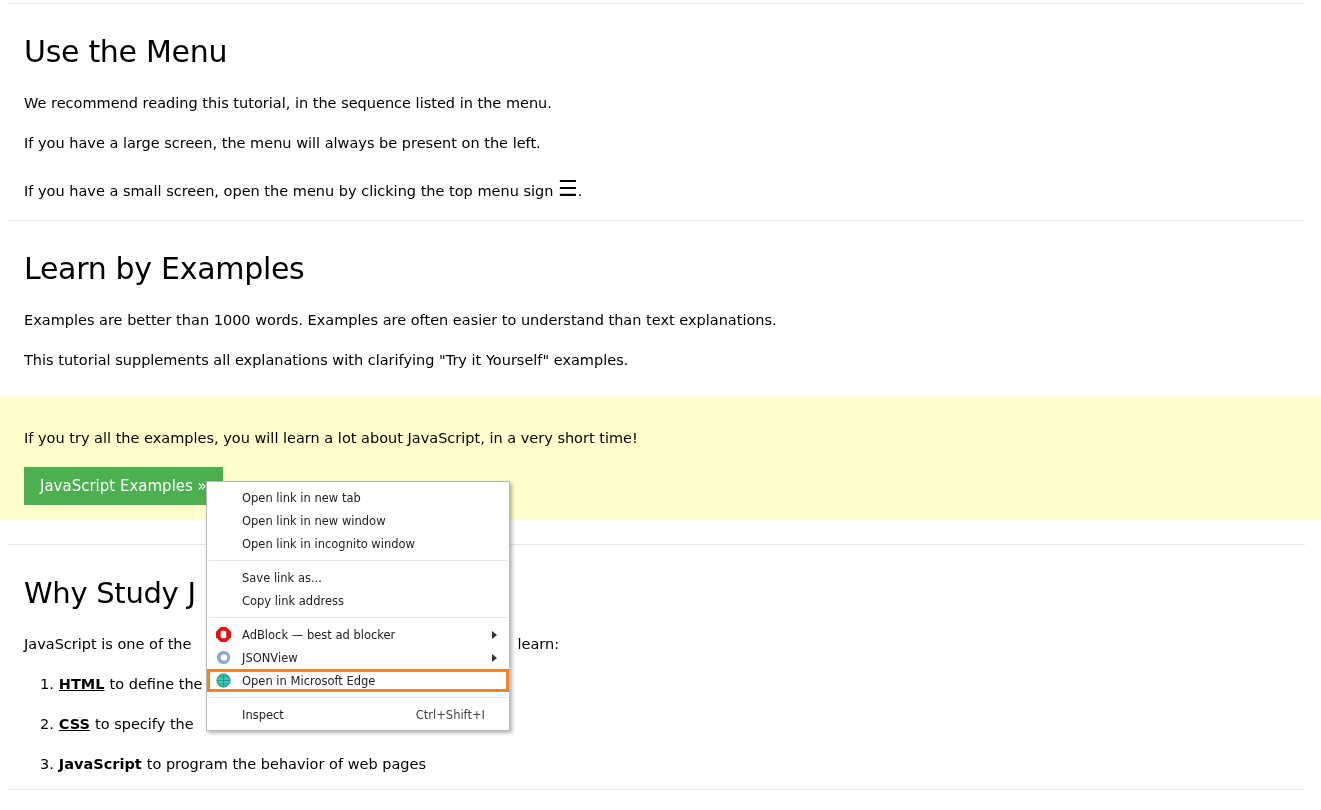 The width and height of the screenshot is (1321, 810). Describe the element at coordinates (223, 657) in the screenshot. I see `ring-icon` at that location.